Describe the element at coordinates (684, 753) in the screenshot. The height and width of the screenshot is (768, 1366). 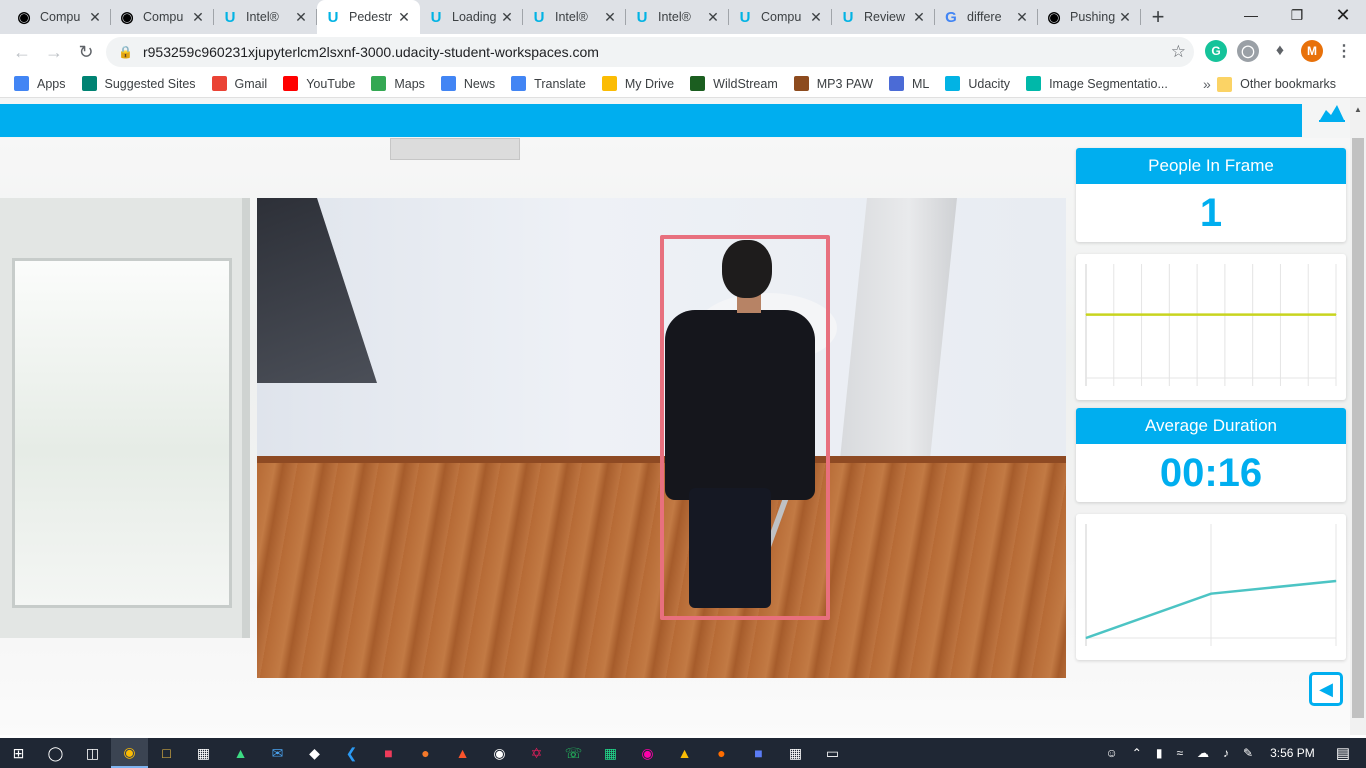
I see `google-drive-icon: ▲` at that location.